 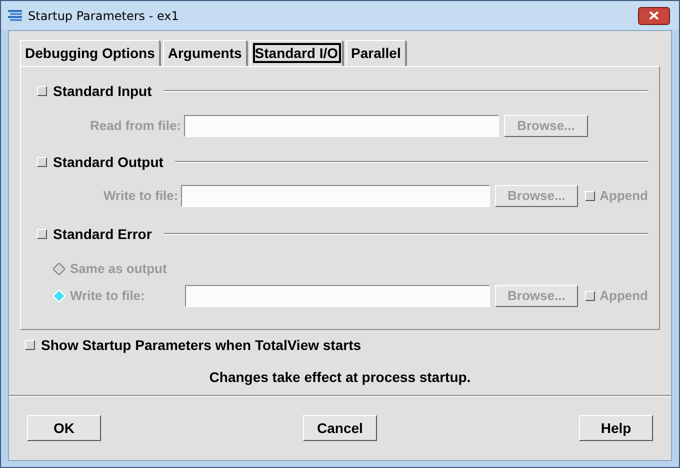 I want to click on show-startup-label: Show Startup Parameters when TotalView starts, so click(x=201, y=345).